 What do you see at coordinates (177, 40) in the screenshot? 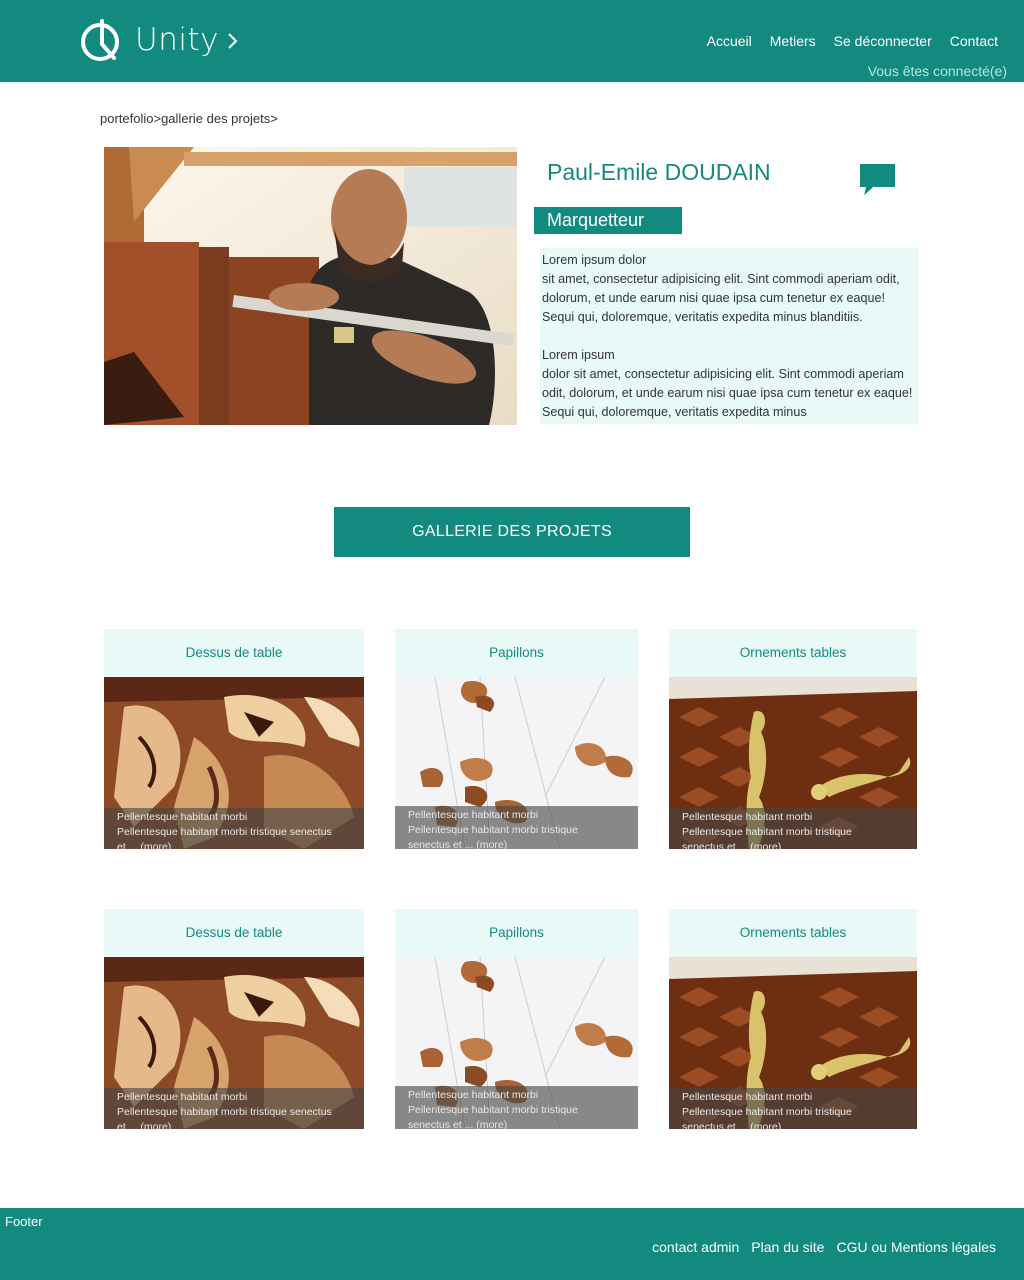
I see `logo-text: Unity` at bounding box center [177, 40].